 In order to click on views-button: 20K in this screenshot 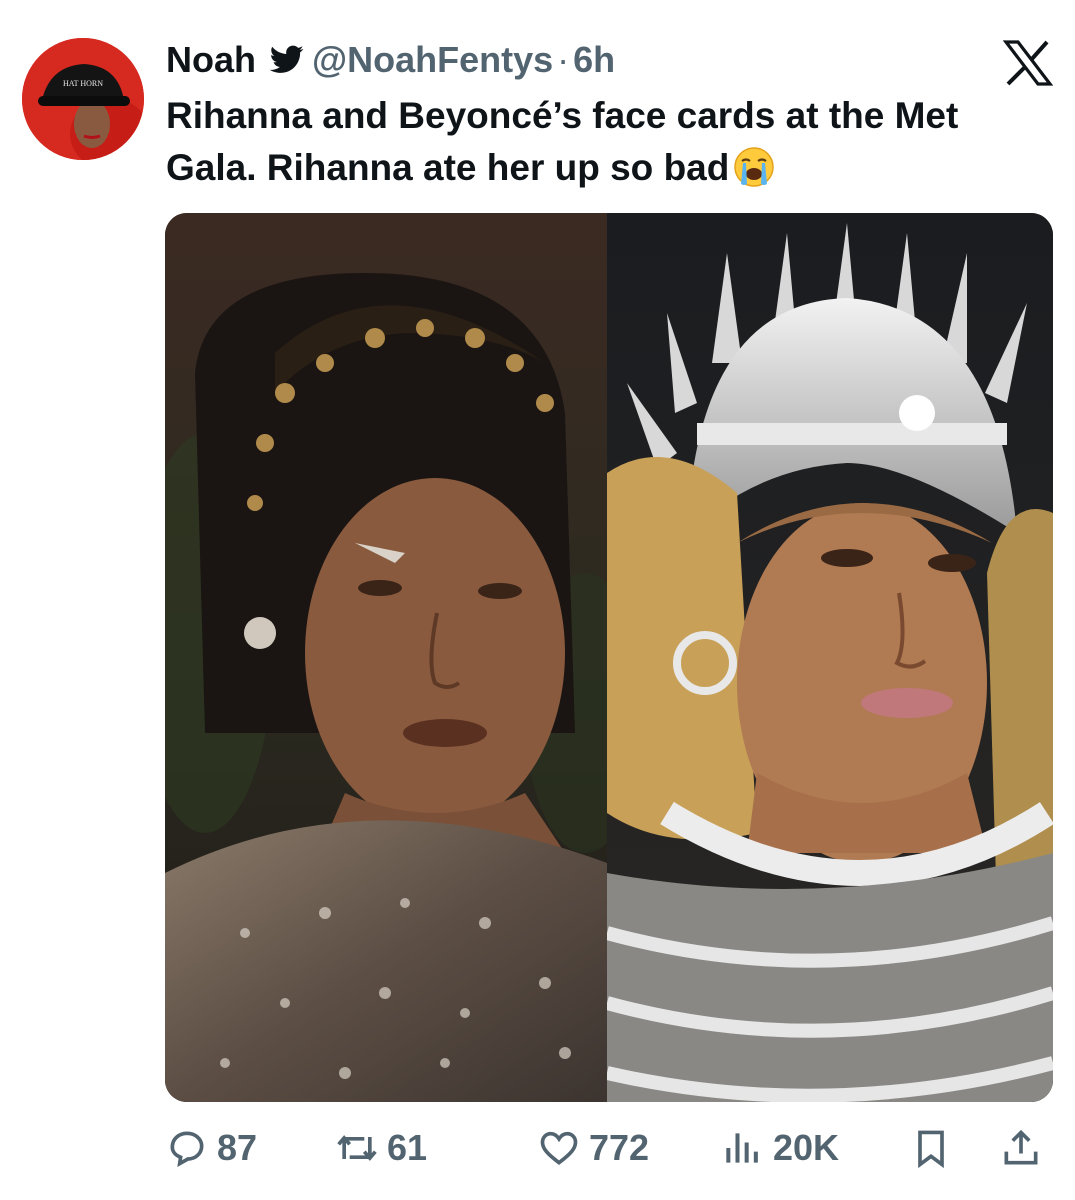, I will do `click(780, 1148)`.